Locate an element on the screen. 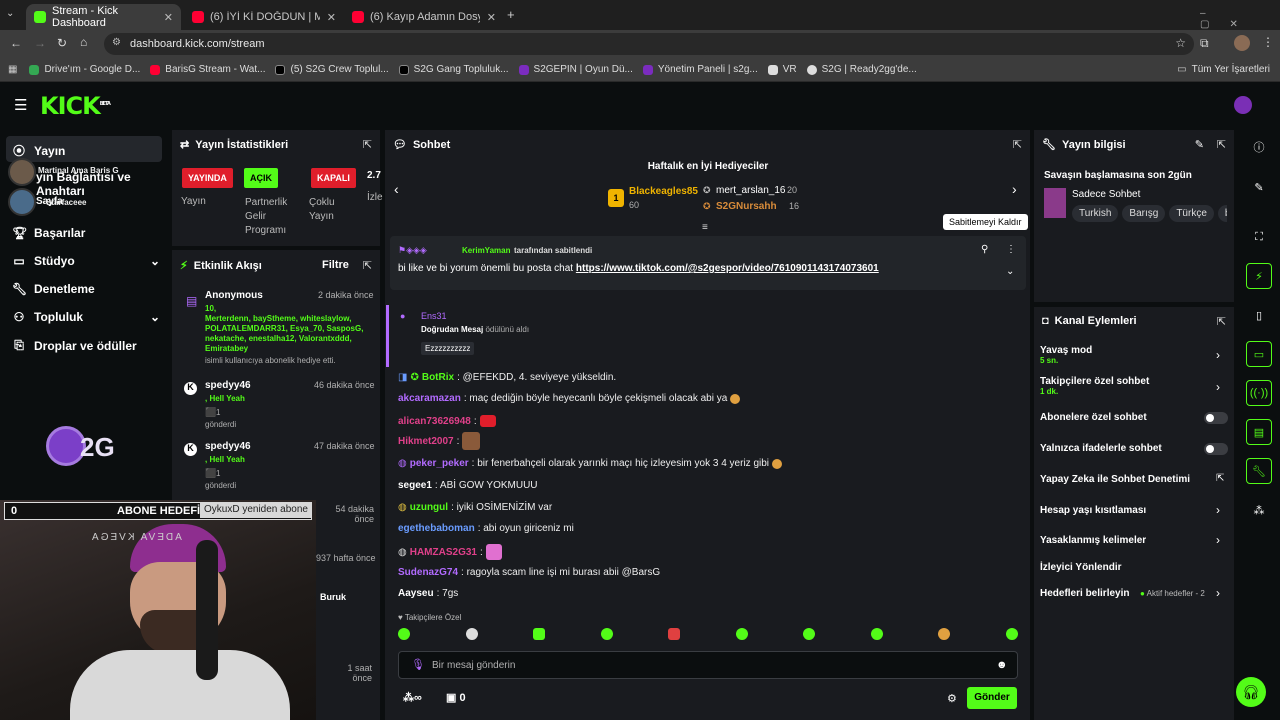 This screenshot has height=720, width=1280. edit-pencil-icon: ✎ is located at coordinates (1199, 144).